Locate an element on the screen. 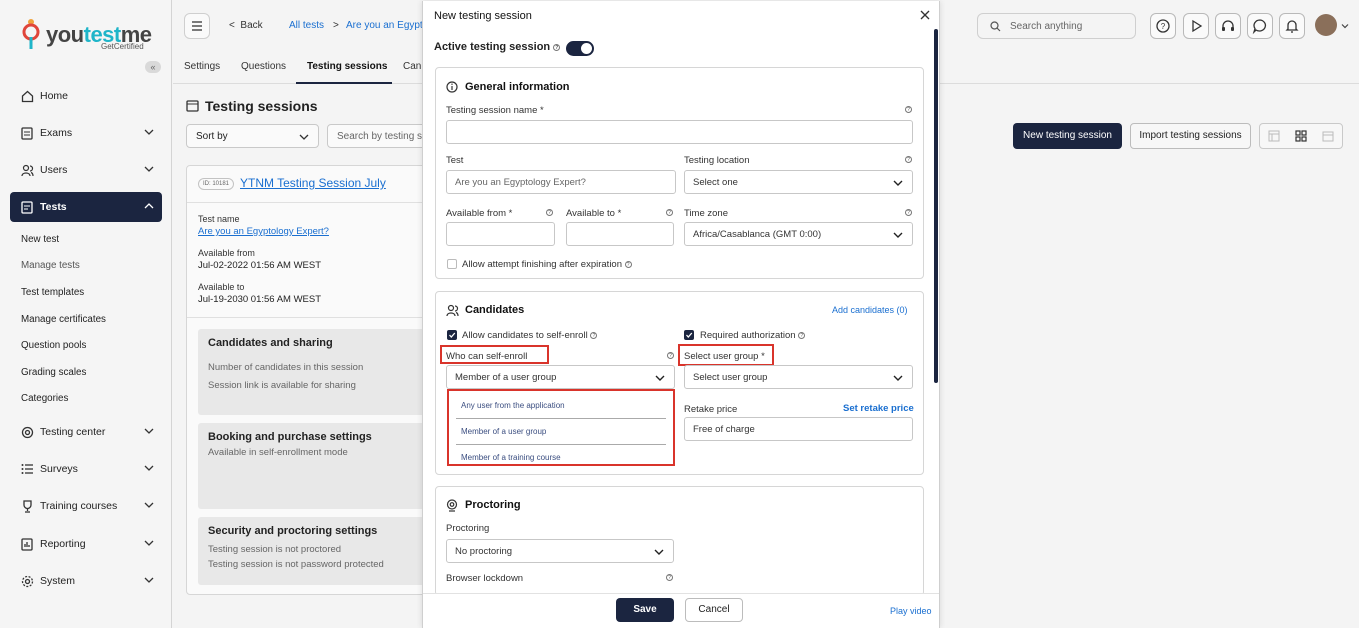 This screenshot has width=1359, height=628. avatar is located at coordinates (1326, 25).